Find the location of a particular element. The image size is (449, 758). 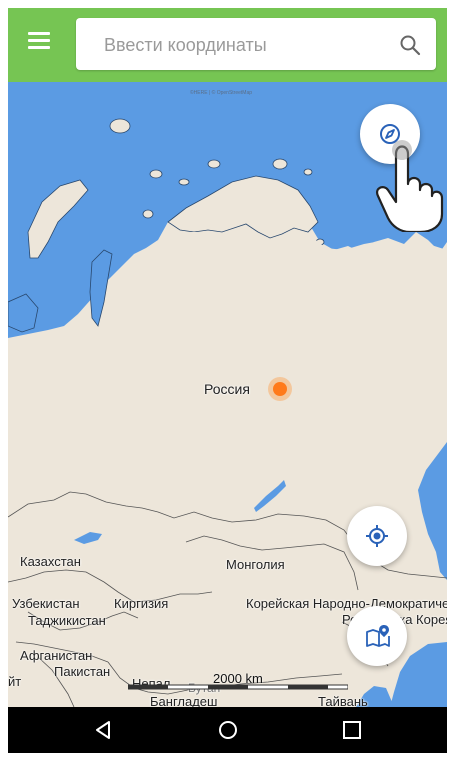

label-turkmenistan-fragment: йт is located at coordinates (15, 681).